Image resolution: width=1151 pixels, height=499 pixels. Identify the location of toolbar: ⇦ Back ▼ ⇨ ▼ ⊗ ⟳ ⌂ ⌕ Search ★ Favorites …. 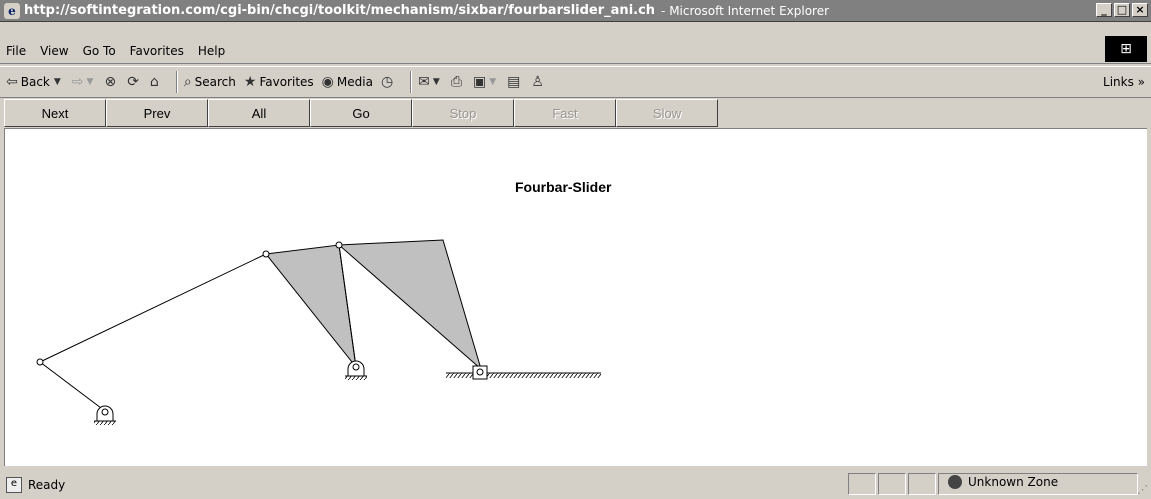
(575, 82).